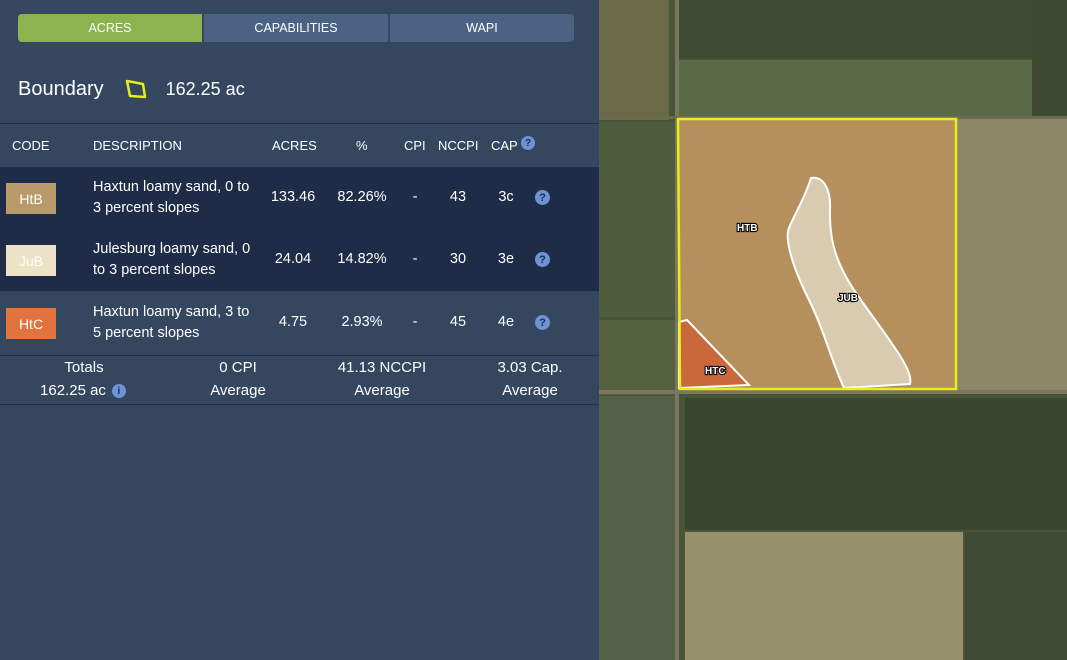  I want to click on soil-percent: 2.93%, so click(362, 322).